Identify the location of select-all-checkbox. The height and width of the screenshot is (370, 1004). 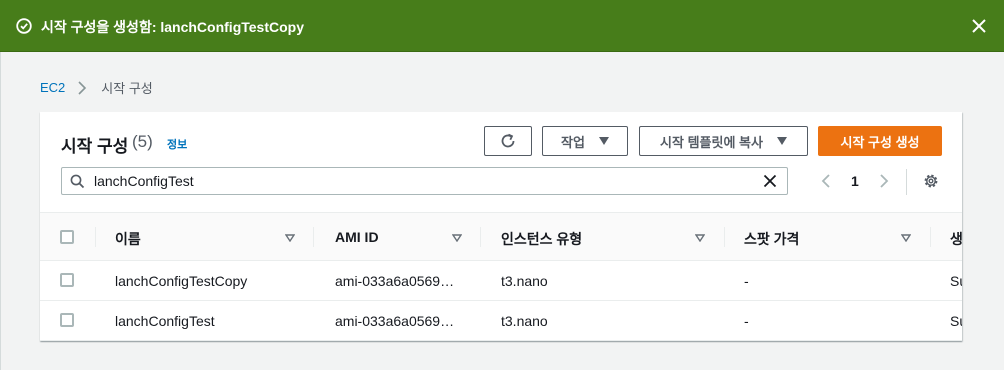
(67, 237).